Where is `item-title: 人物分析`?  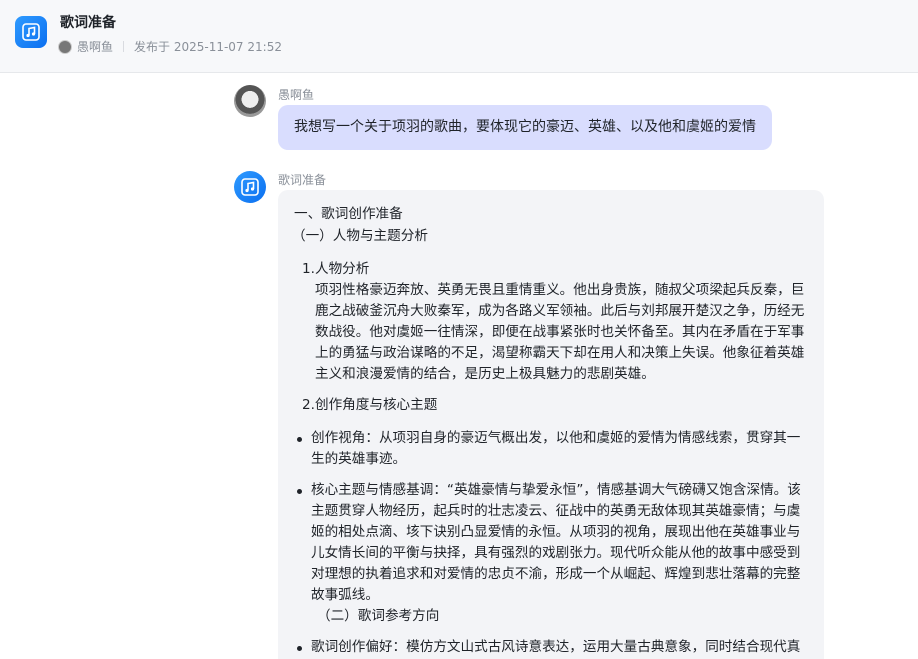 item-title: 人物分析 is located at coordinates (342, 269).